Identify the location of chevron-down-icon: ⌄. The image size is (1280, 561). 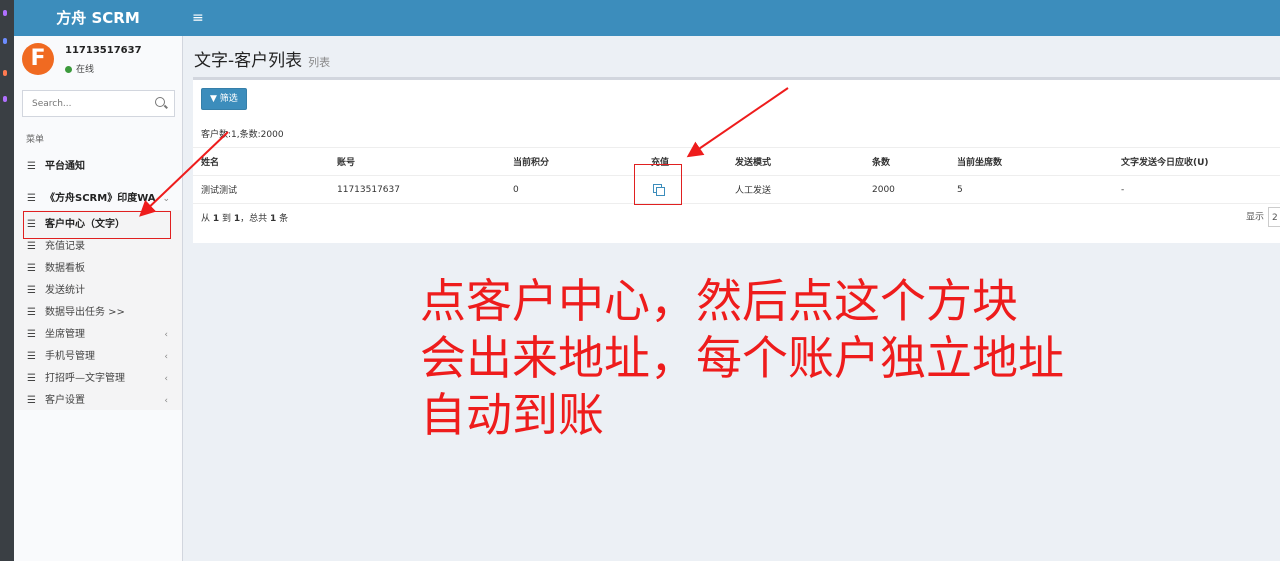
(166, 199).